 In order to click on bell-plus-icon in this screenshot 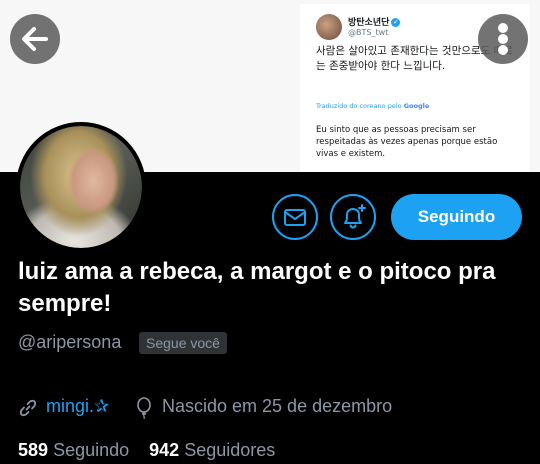, I will do `click(355, 216)`.